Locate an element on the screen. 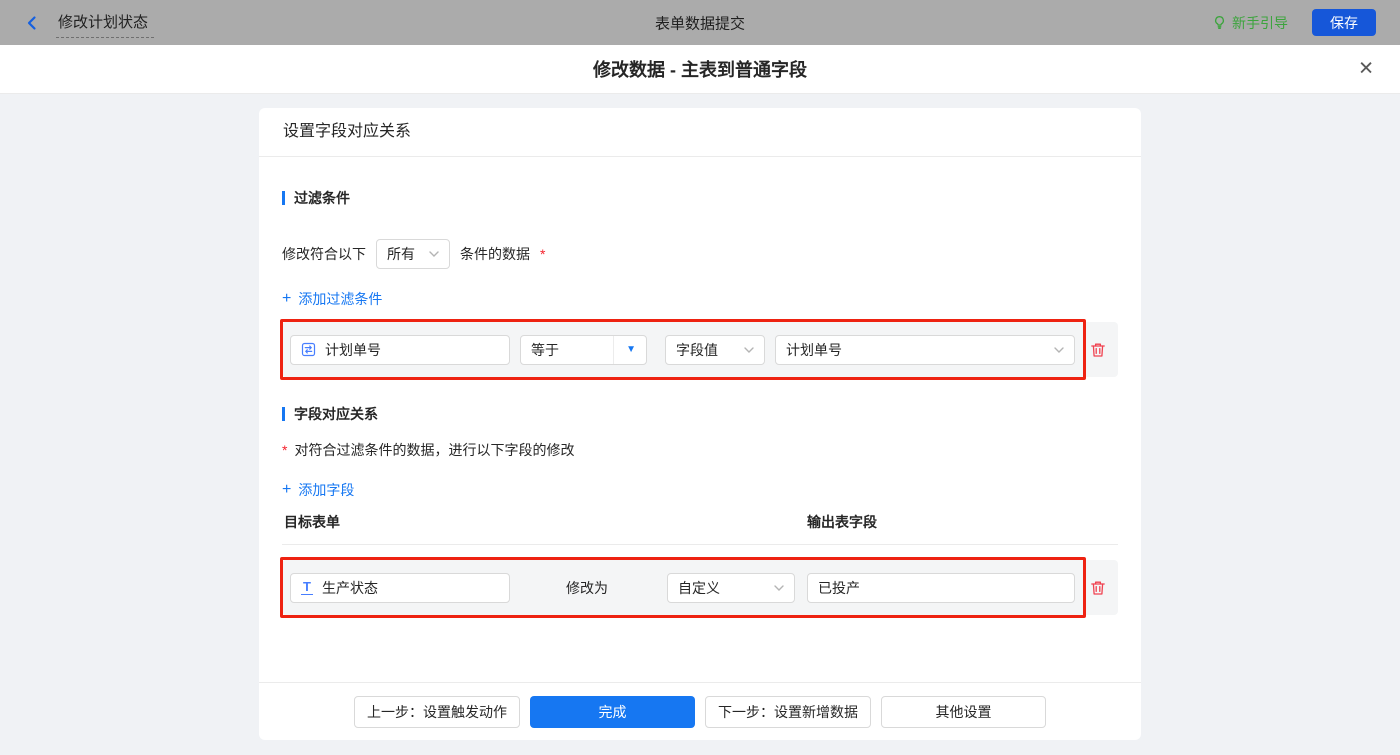 The width and height of the screenshot is (1400, 755). add-field-link: + 添加字段 is located at coordinates (318, 490).